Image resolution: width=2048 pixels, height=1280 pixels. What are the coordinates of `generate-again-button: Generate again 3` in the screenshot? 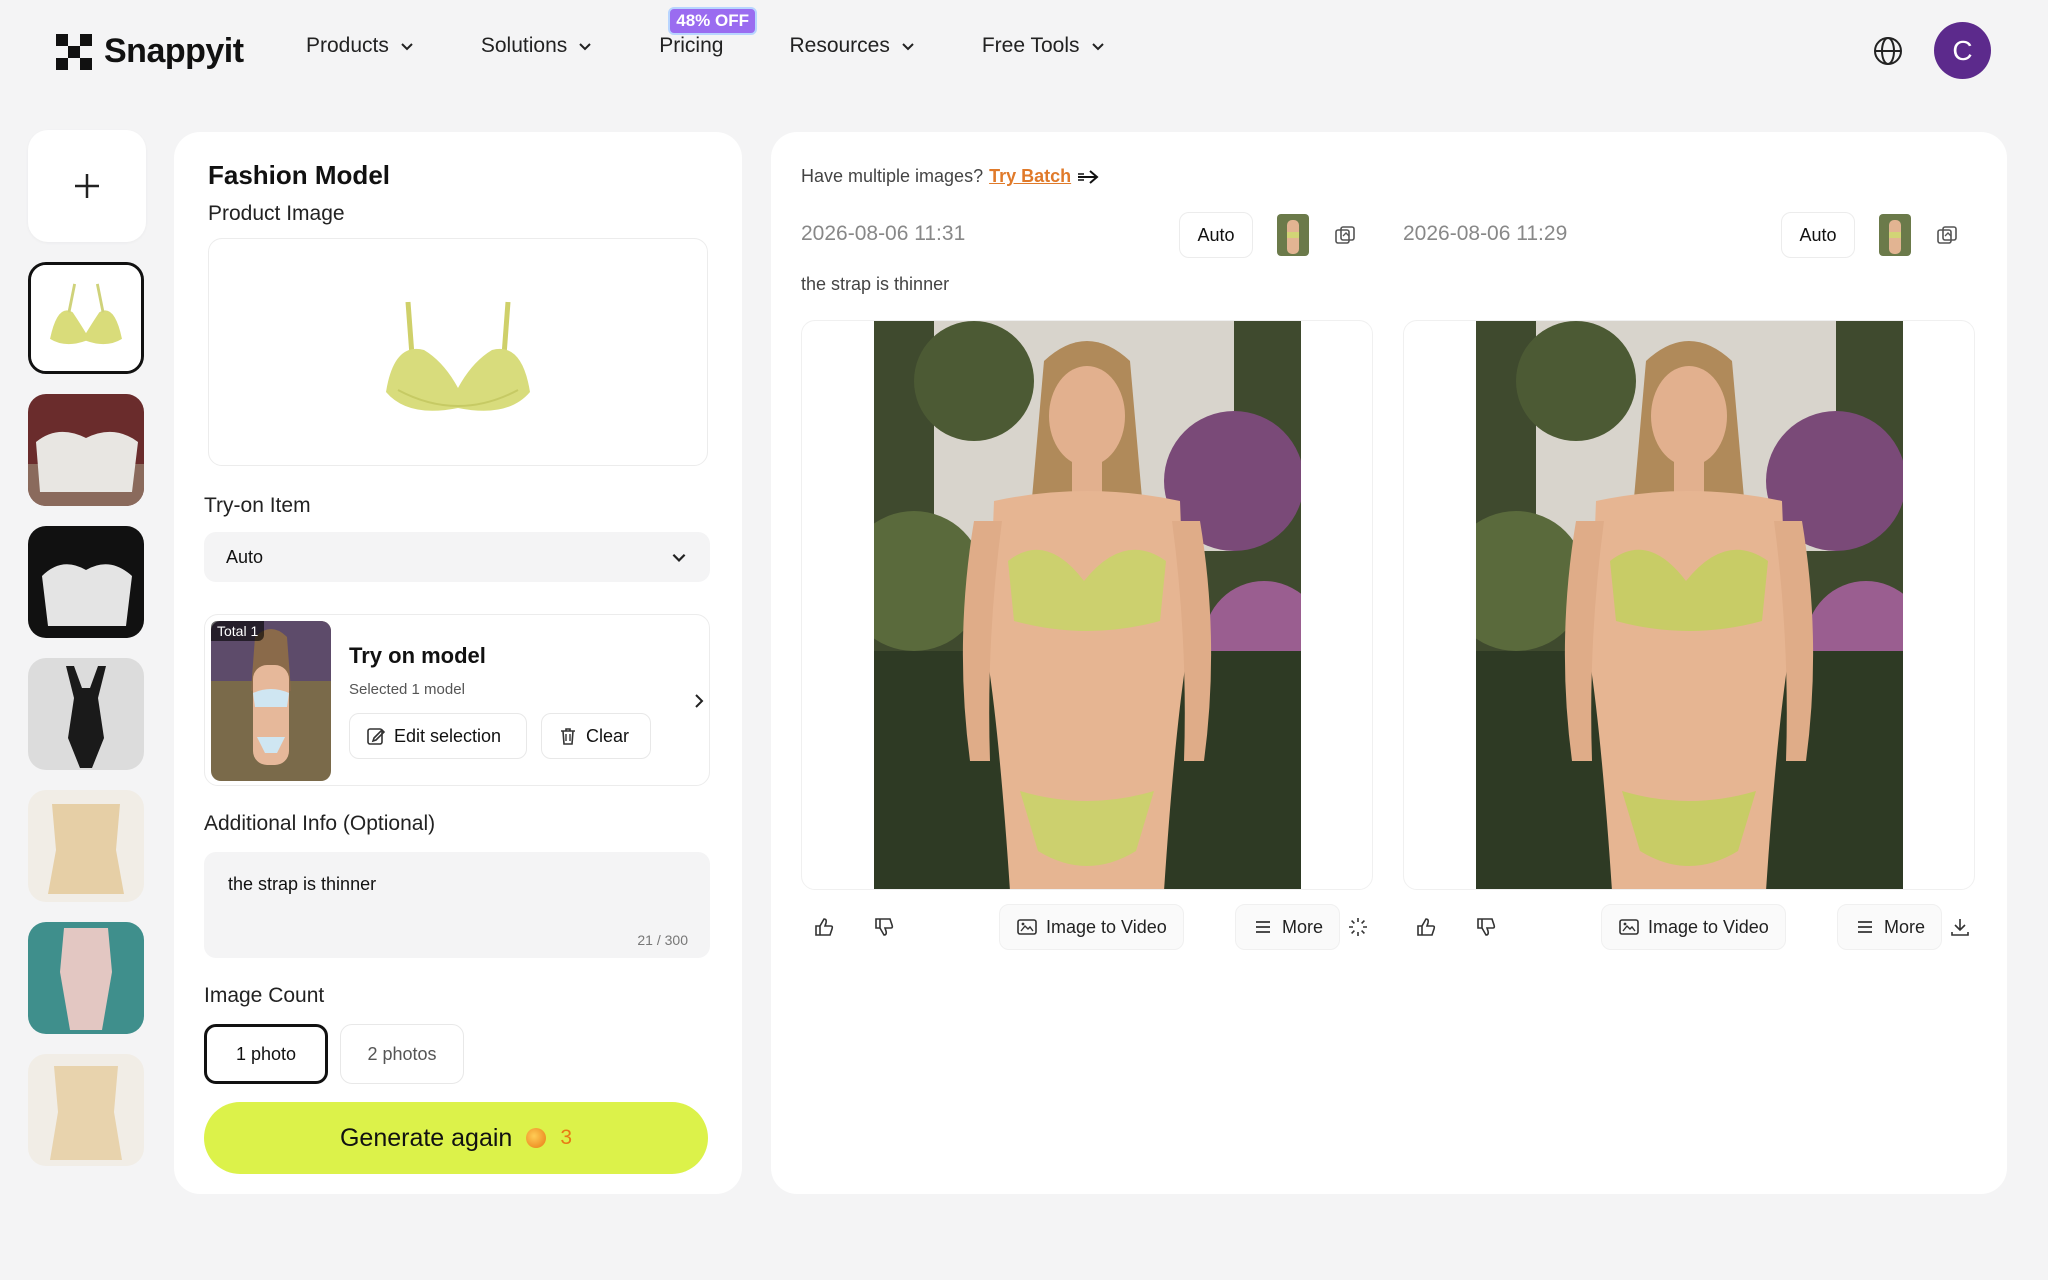 It's located at (456, 1138).